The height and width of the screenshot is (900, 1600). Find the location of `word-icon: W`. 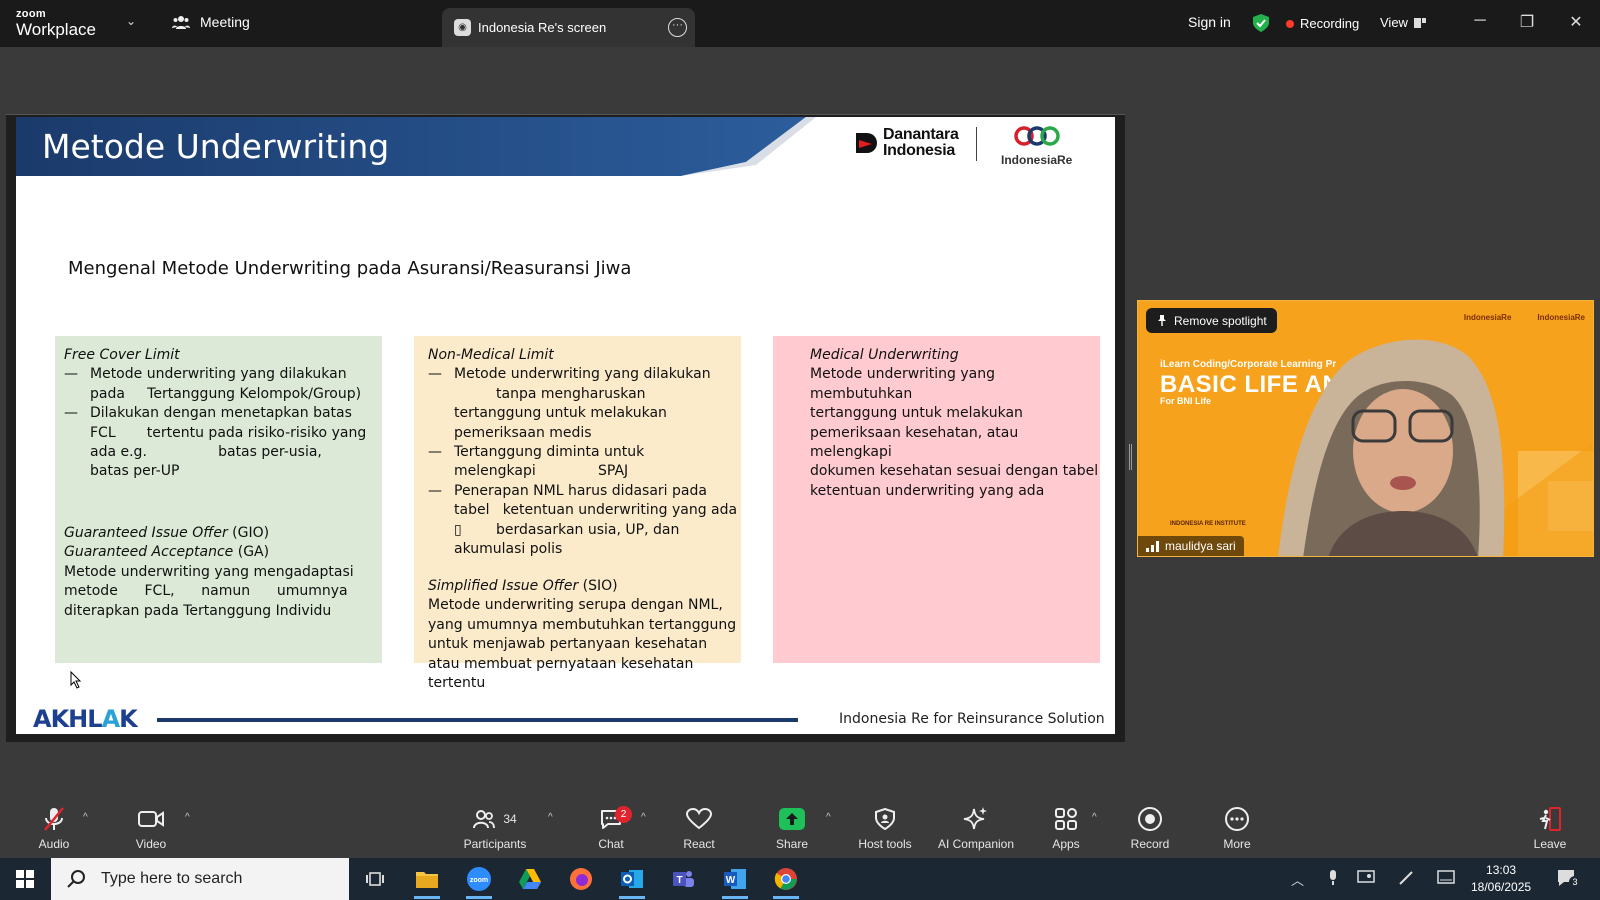

word-icon: W is located at coordinates (735, 882).